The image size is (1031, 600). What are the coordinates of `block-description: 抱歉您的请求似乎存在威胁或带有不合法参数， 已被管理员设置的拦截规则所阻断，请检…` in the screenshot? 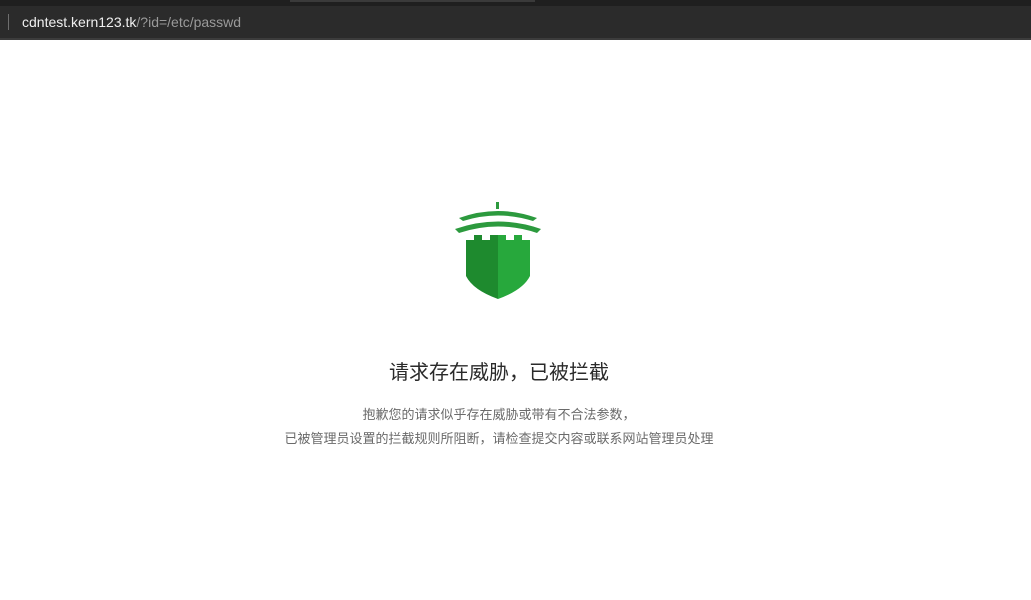 It's located at (499, 428).